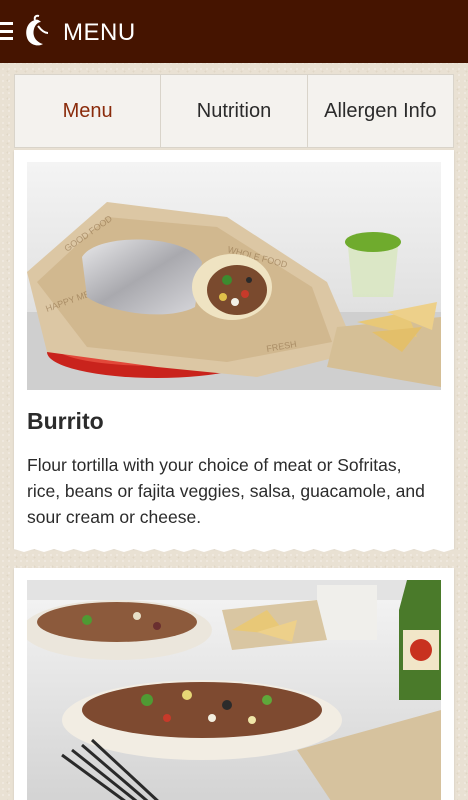  What do you see at coordinates (380, 111) in the screenshot?
I see `tab-allergen-info: Allergen Info` at bounding box center [380, 111].